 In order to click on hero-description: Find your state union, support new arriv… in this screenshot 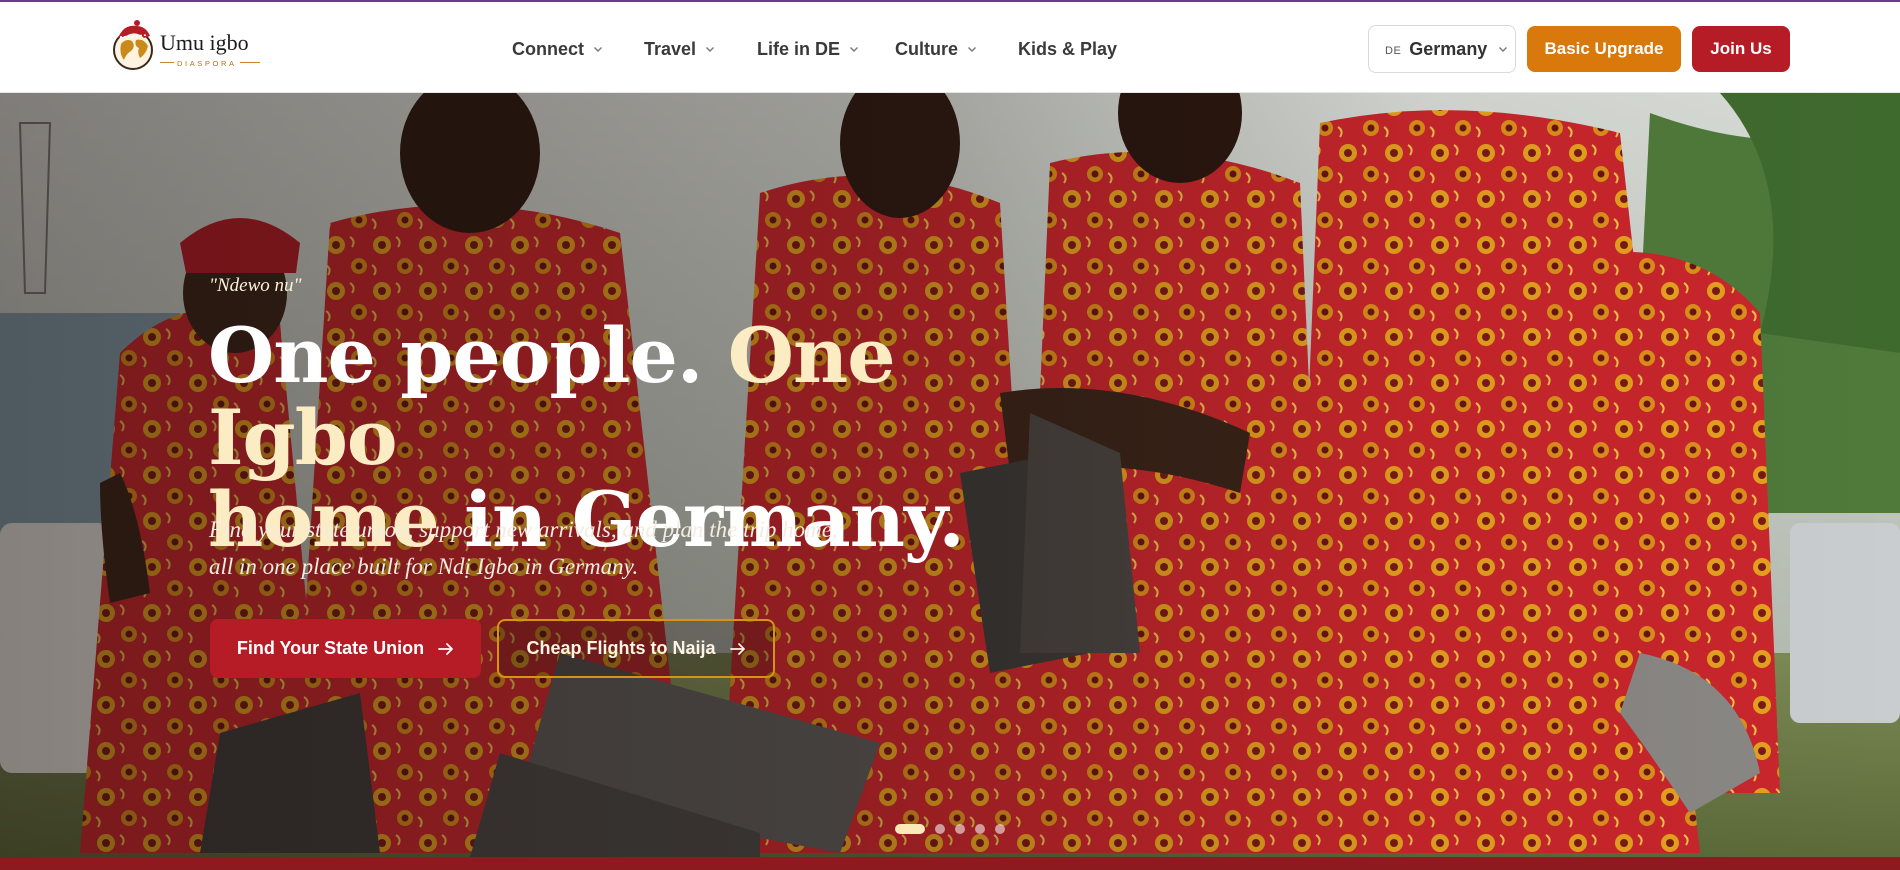, I will do `click(589, 548)`.